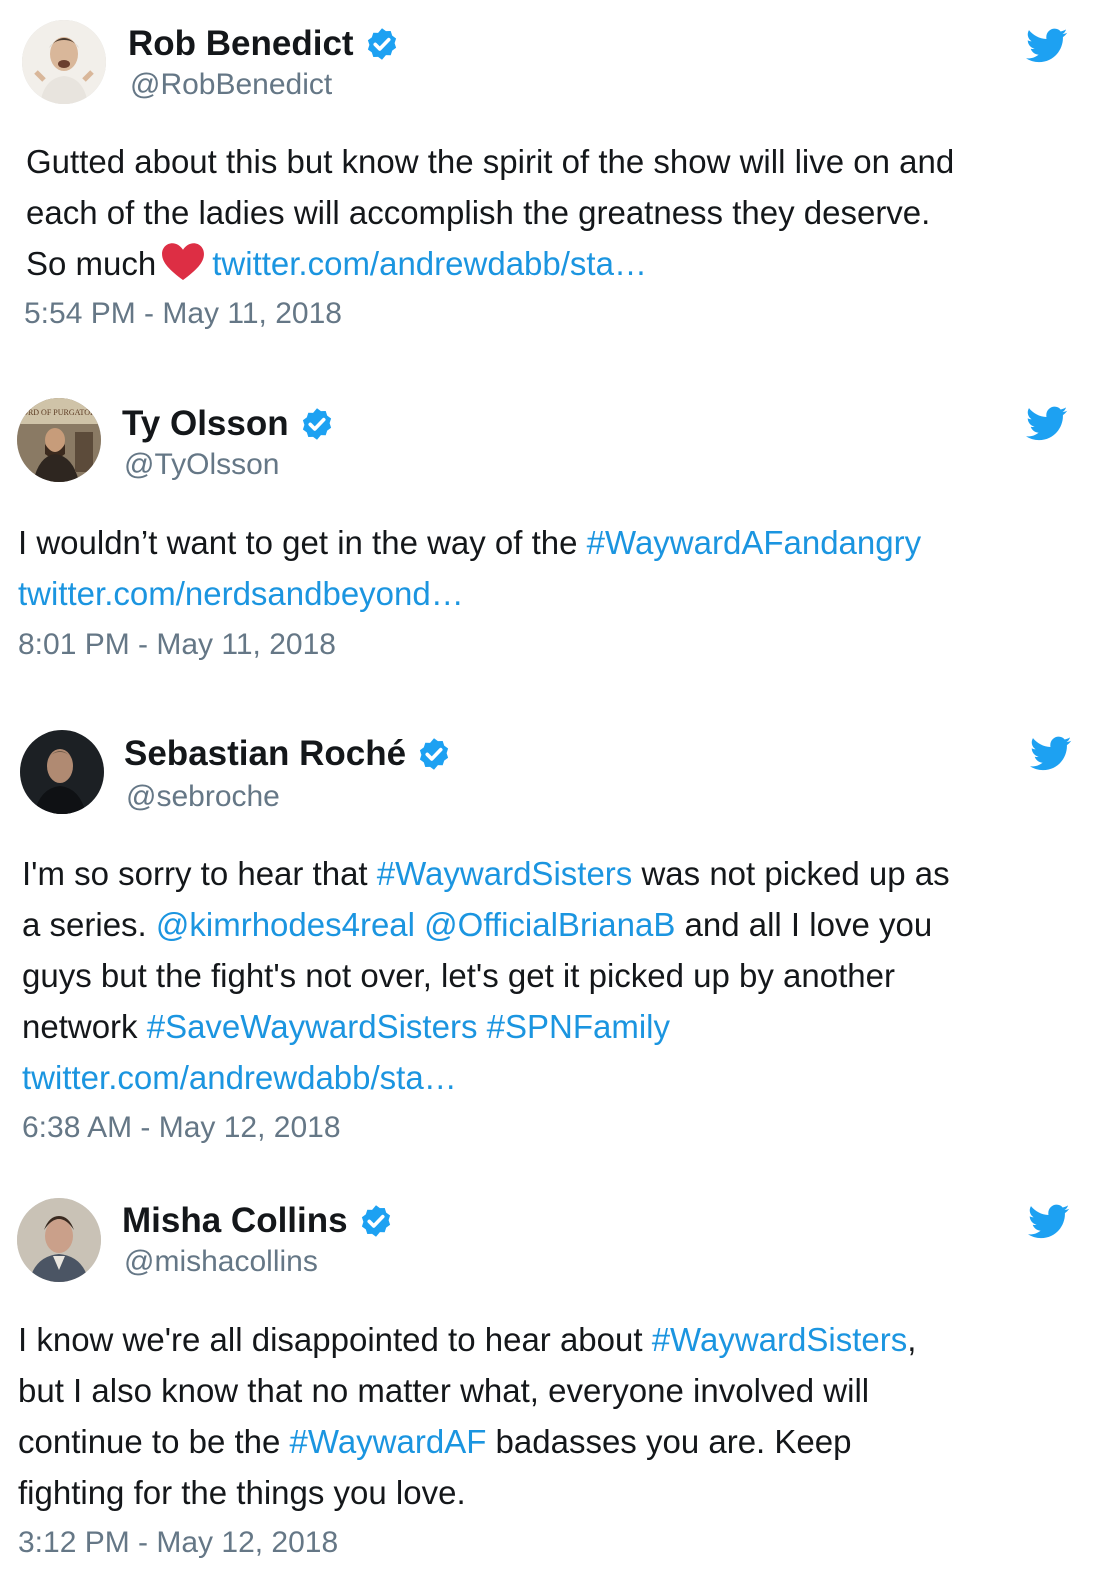  I want to click on red-heart-icon, so click(183, 261).